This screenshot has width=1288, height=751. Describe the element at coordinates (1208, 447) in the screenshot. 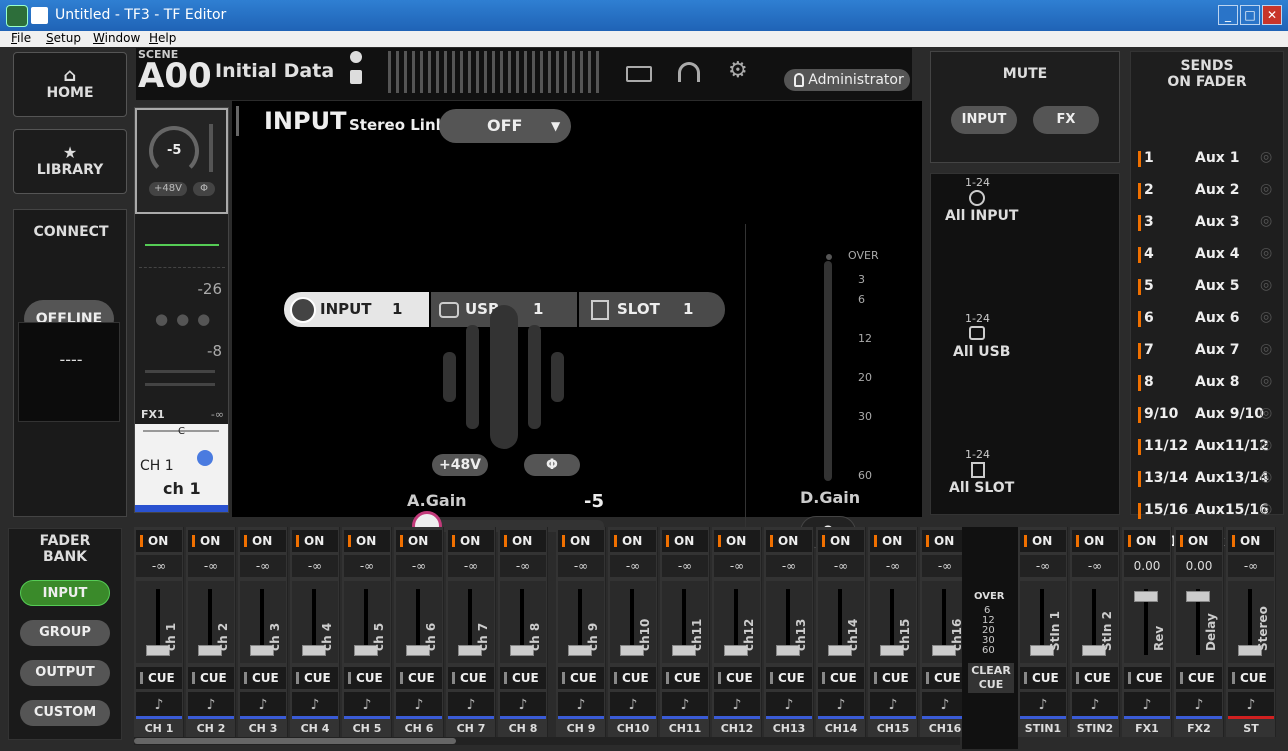

I see `send-item: 11/12 Aux11/12 ◎` at that location.